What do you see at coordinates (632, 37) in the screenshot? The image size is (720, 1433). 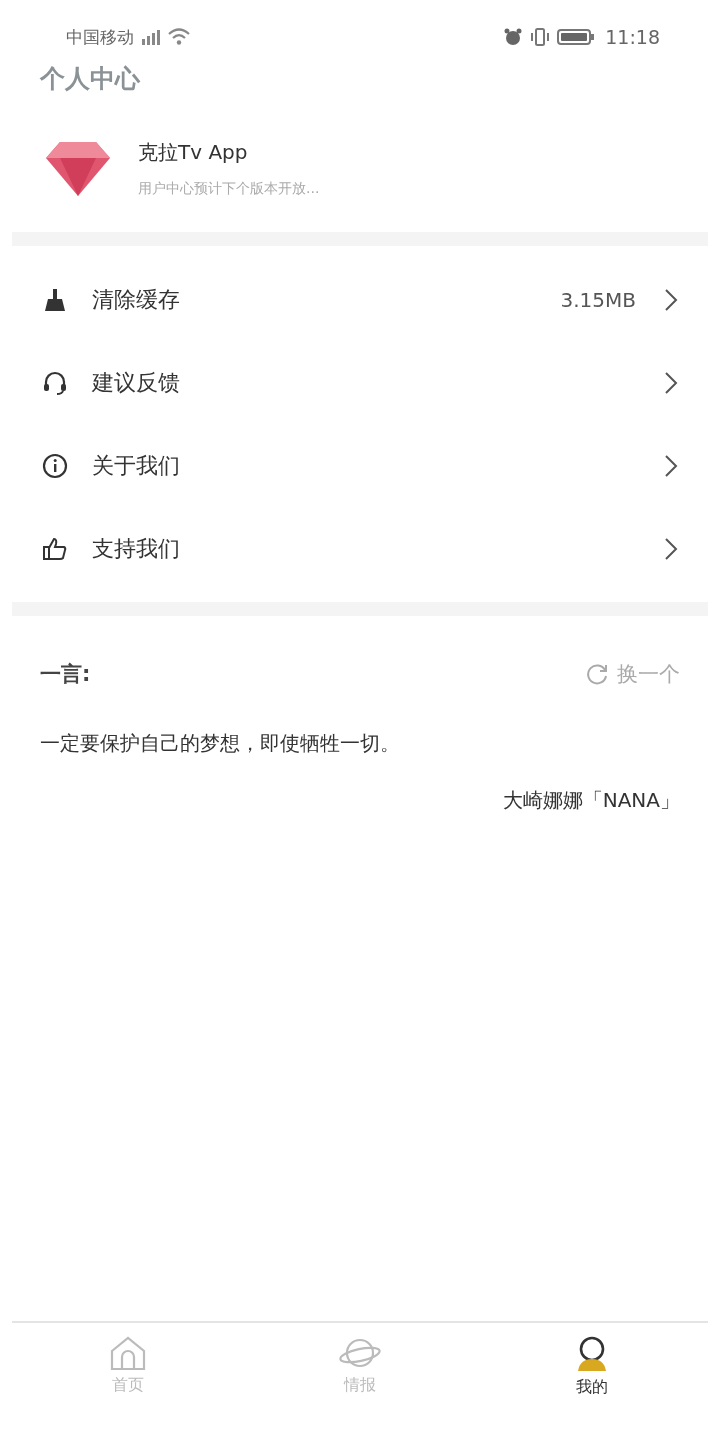 I see `clock-time: 11:18` at bounding box center [632, 37].